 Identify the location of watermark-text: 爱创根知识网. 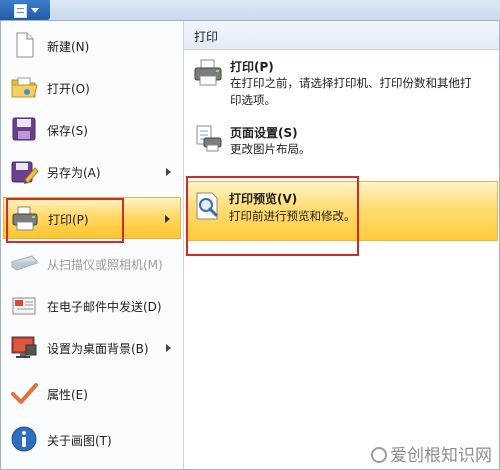
(441, 456).